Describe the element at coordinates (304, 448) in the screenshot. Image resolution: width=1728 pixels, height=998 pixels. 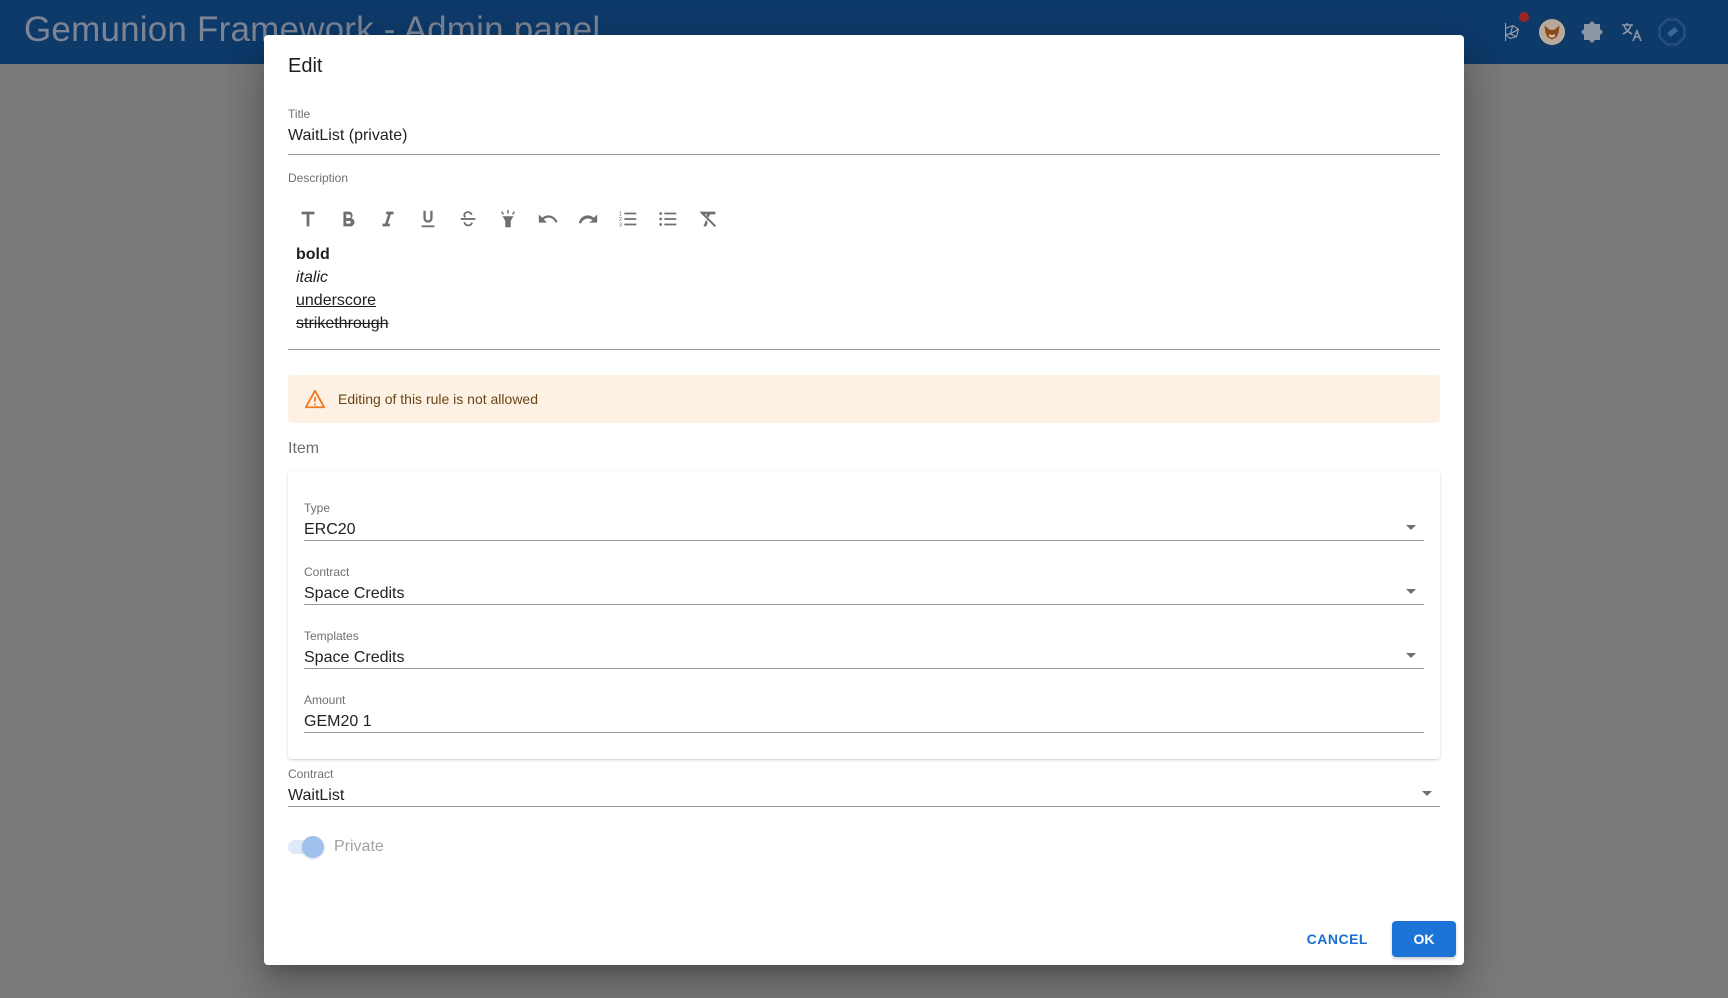
I see `item-section-title: Item` at that location.